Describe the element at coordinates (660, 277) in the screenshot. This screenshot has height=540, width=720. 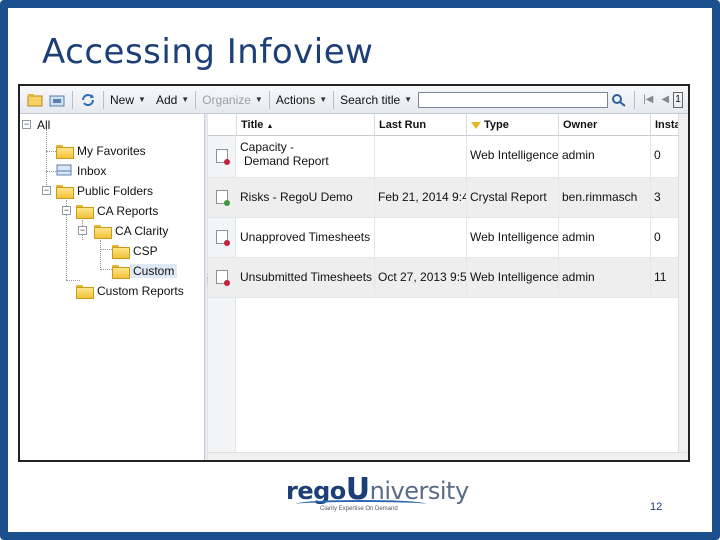
I see `row-instances: 11` at that location.